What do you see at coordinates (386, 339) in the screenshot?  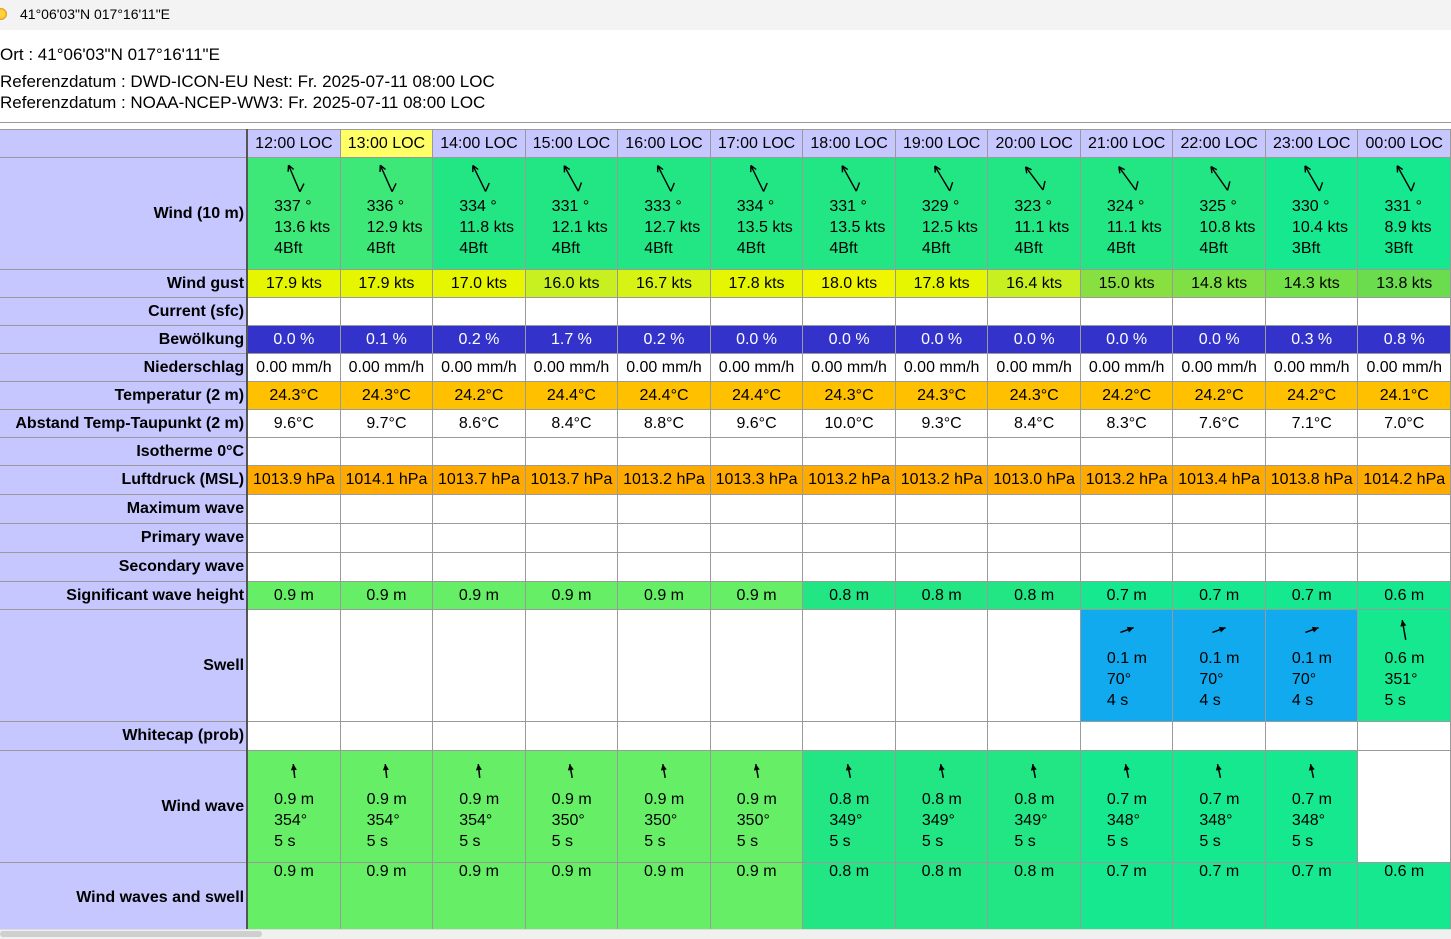 I see `cloud-cell: 0.1 %` at bounding box center [386, 339].